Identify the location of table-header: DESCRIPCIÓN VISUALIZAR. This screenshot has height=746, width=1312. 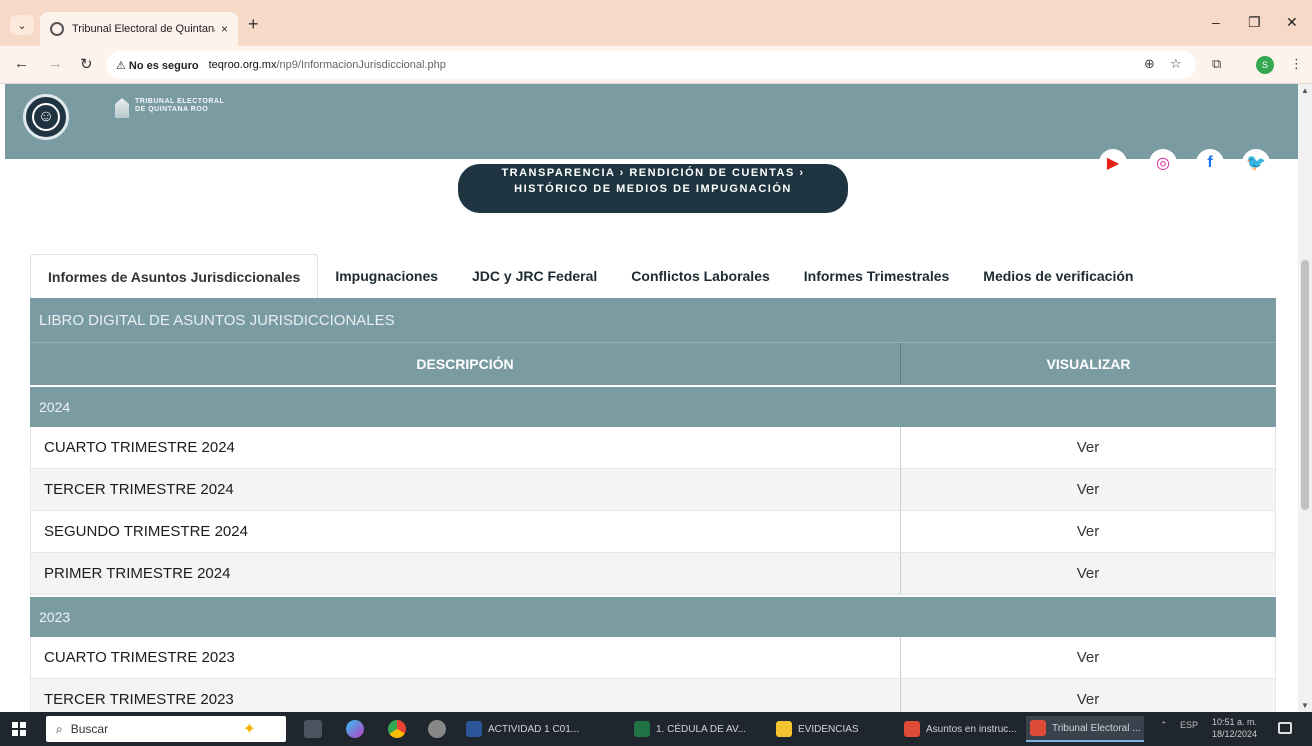
(653, 363).